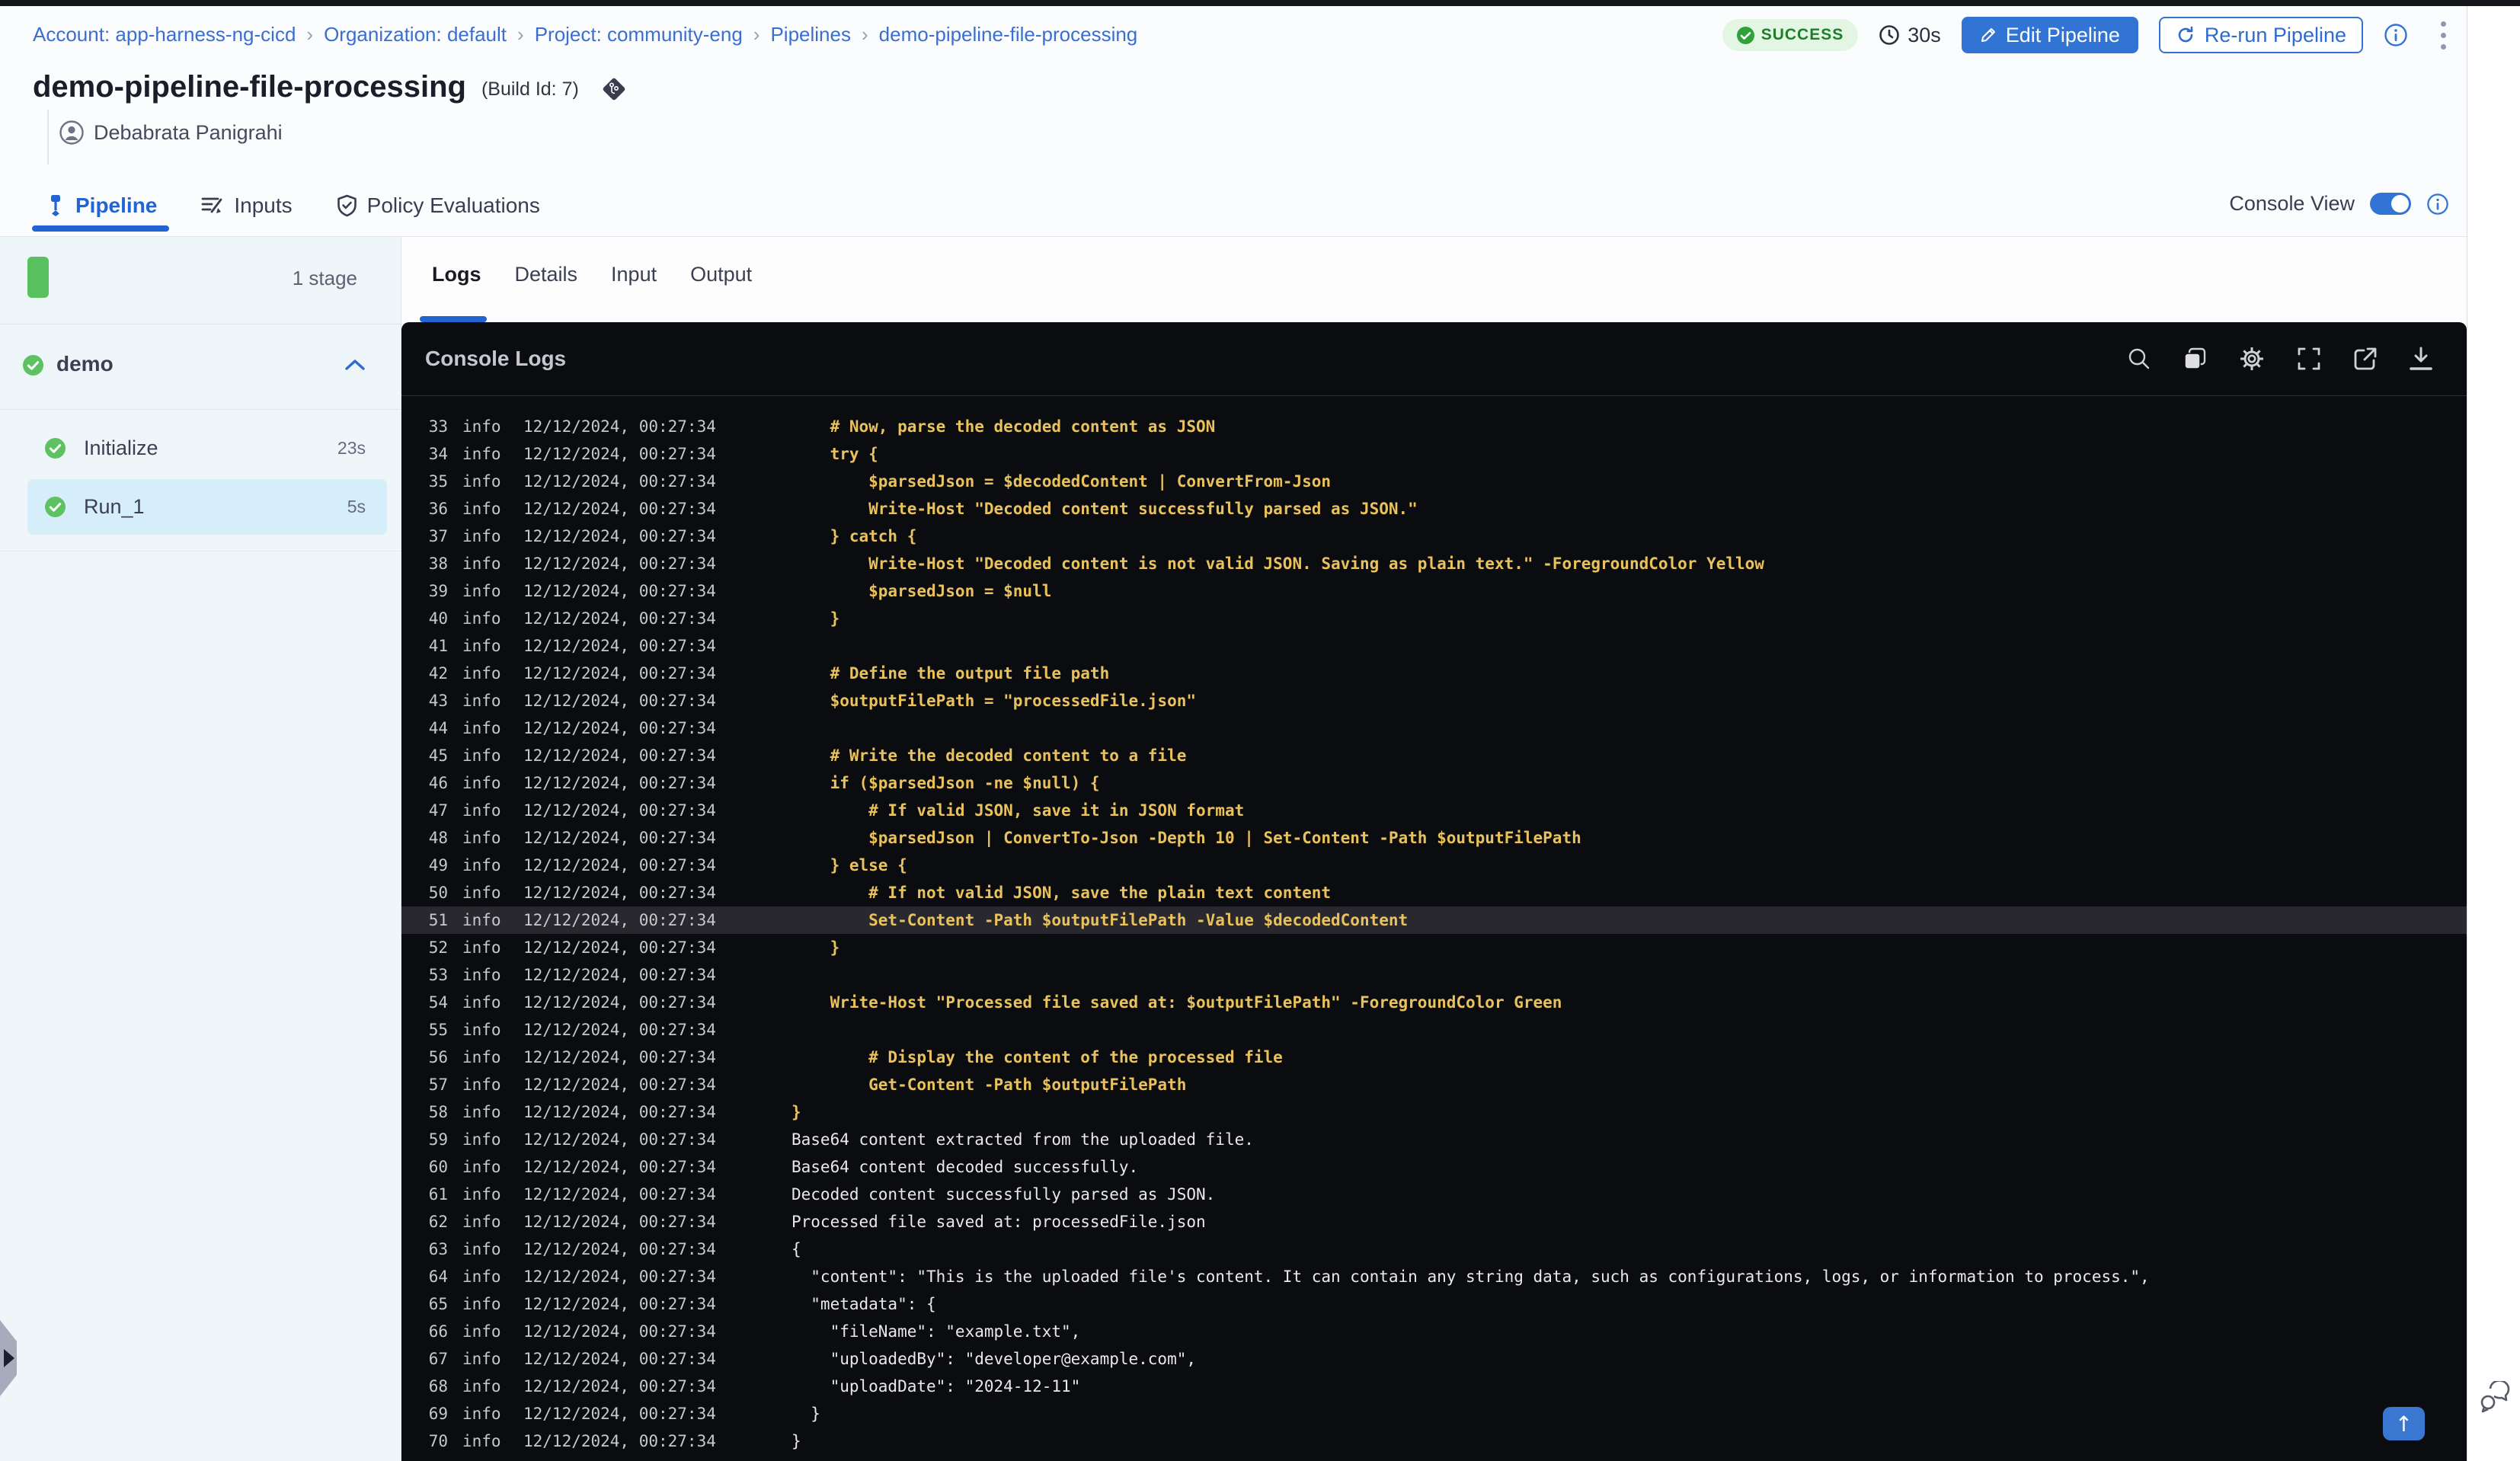  What do you see at coordinates (207, 507) in the screenshot?
I see `step-row-run-1: Run_1 5s` at bounding box center [207, 507].